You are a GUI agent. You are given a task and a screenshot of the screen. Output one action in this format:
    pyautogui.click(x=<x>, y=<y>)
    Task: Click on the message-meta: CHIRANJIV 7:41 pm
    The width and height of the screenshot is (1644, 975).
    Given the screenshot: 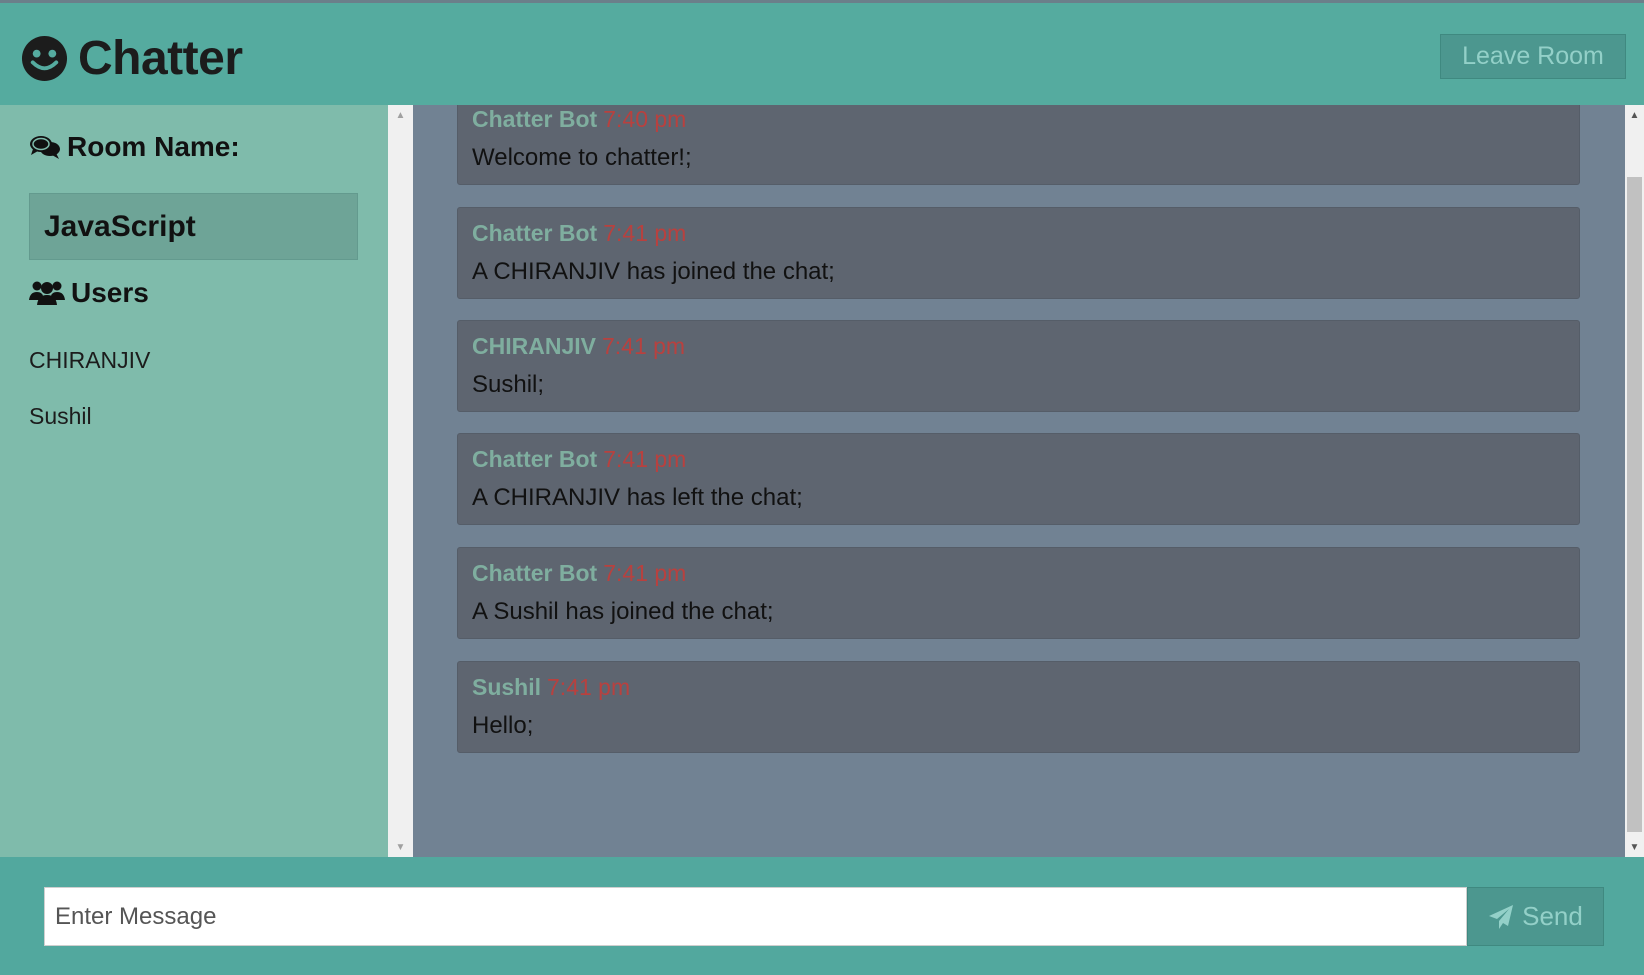 What is the action you would take?
    pyautogui.click(x=578, y=346)
    